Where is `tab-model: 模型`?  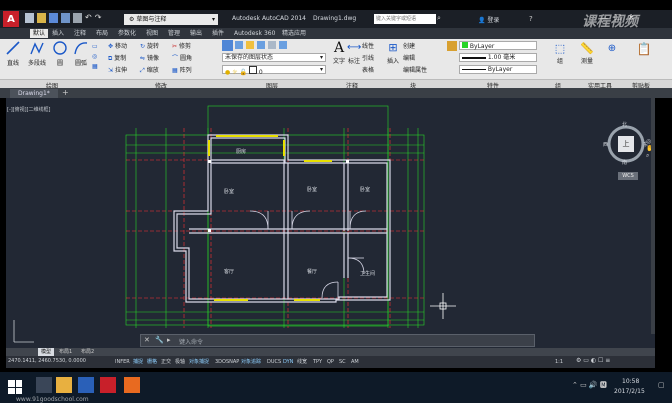
tab-model: 模型 is located at coordinates (46, 352).